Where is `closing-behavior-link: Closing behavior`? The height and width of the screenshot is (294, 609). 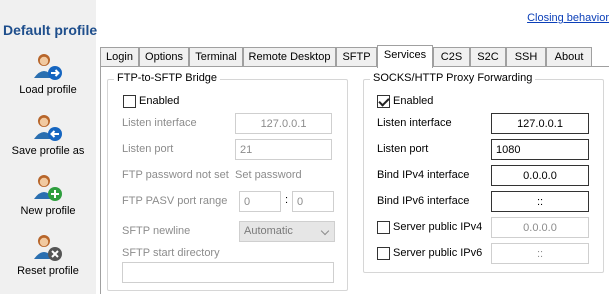 closing-behavior-link: Closing behavior is located at coordinates (568, 18).